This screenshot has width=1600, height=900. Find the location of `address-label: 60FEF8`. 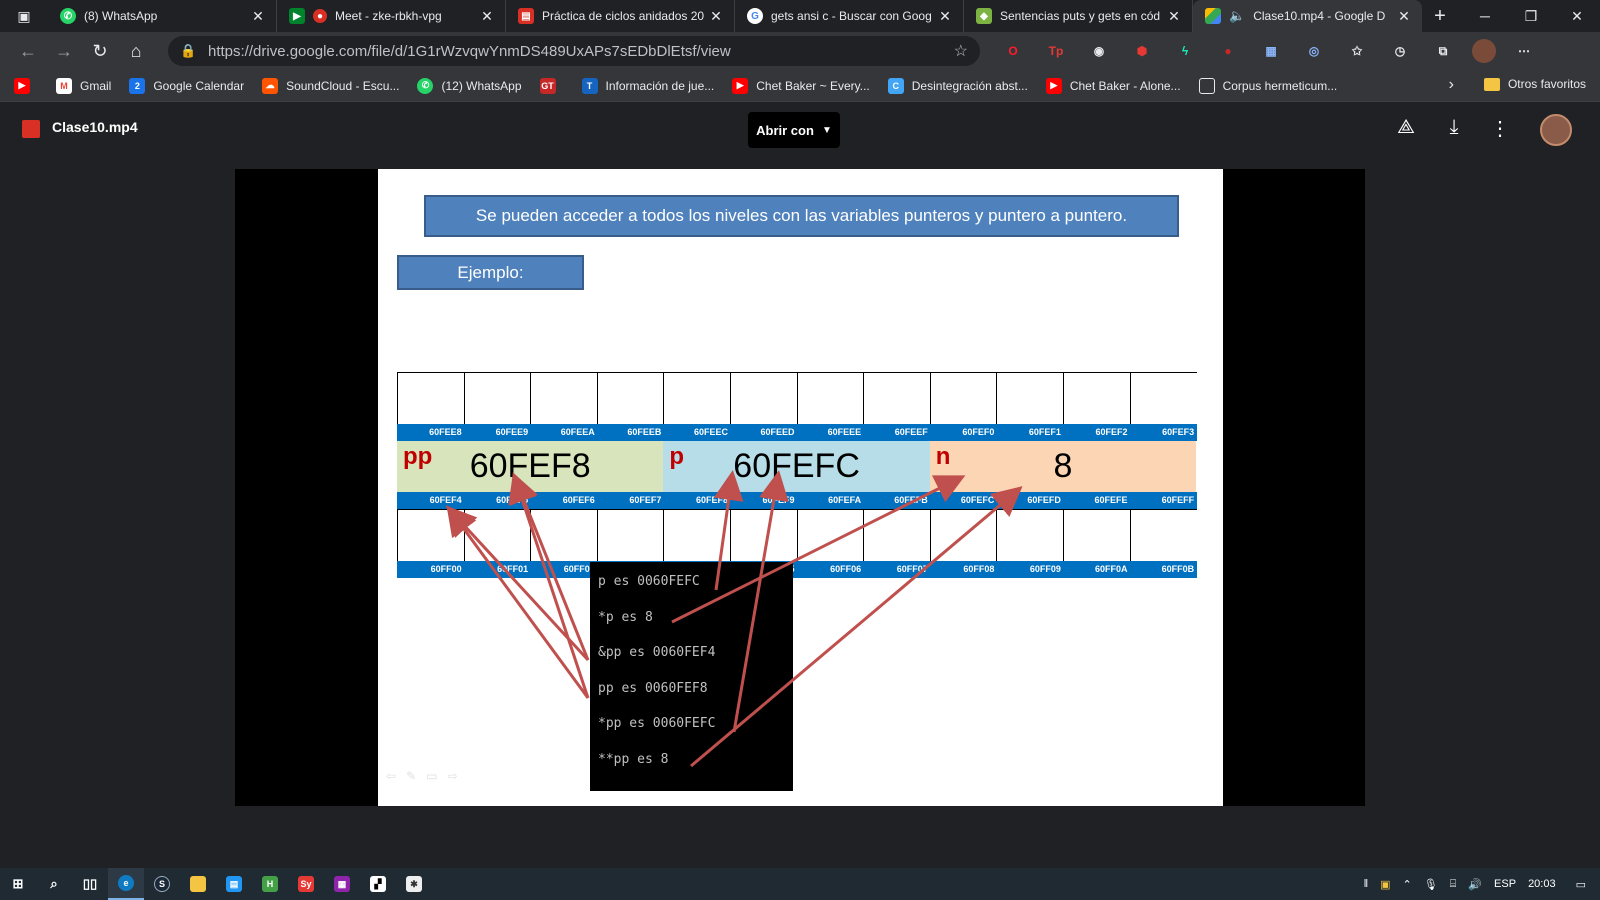

address-label: 60FEF8 is located at coordinates (711, 500).